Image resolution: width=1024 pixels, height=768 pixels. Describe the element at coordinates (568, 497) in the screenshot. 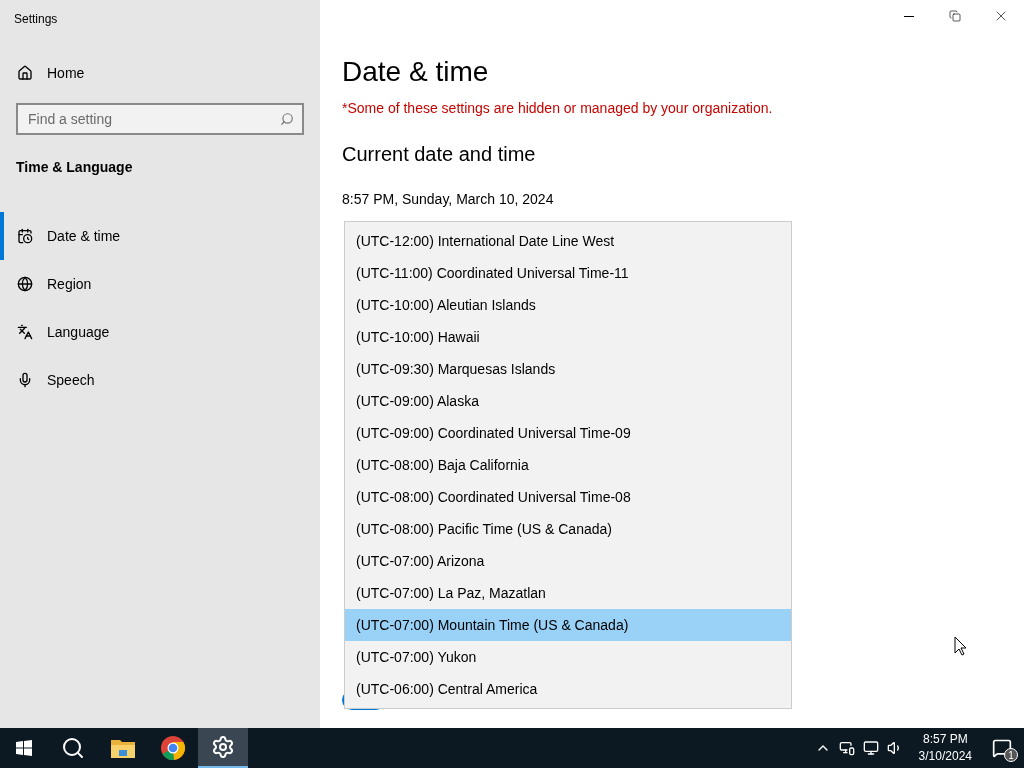

I see `timezone-option: (UTC-08:00) Coordinated Universal Time-08` at that location.